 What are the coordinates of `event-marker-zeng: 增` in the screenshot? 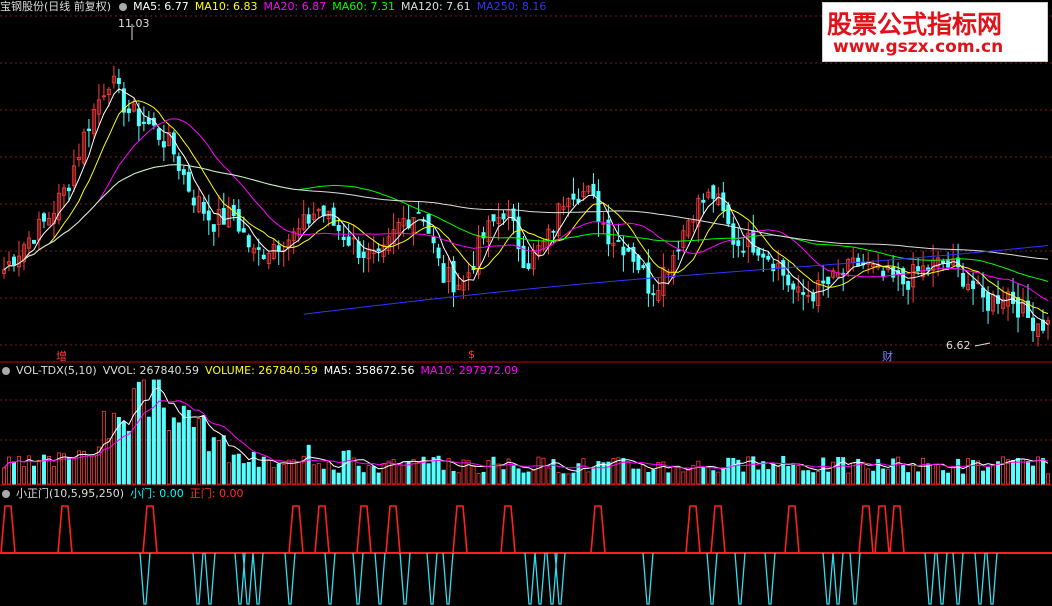 It's located at (61, 356).